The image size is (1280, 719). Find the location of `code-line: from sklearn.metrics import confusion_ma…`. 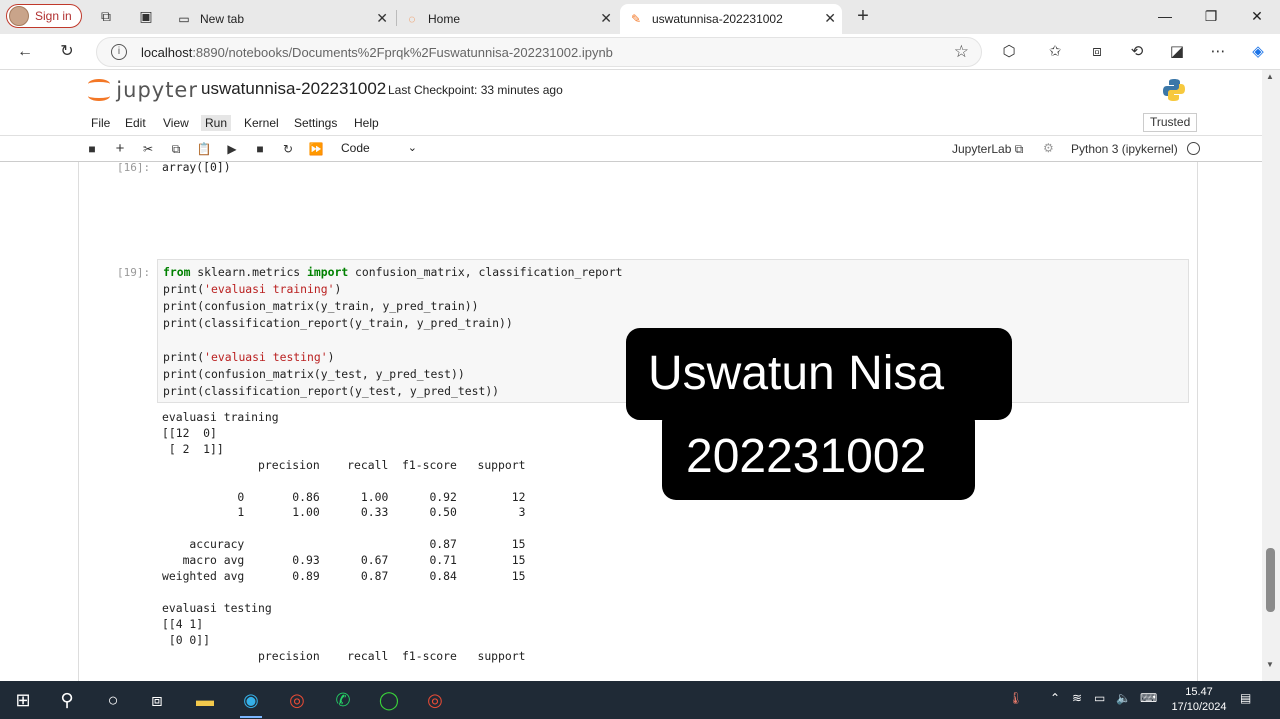

code-line: from sklearn.metrics import confusion_ma… is located at coordinates (393, 272).